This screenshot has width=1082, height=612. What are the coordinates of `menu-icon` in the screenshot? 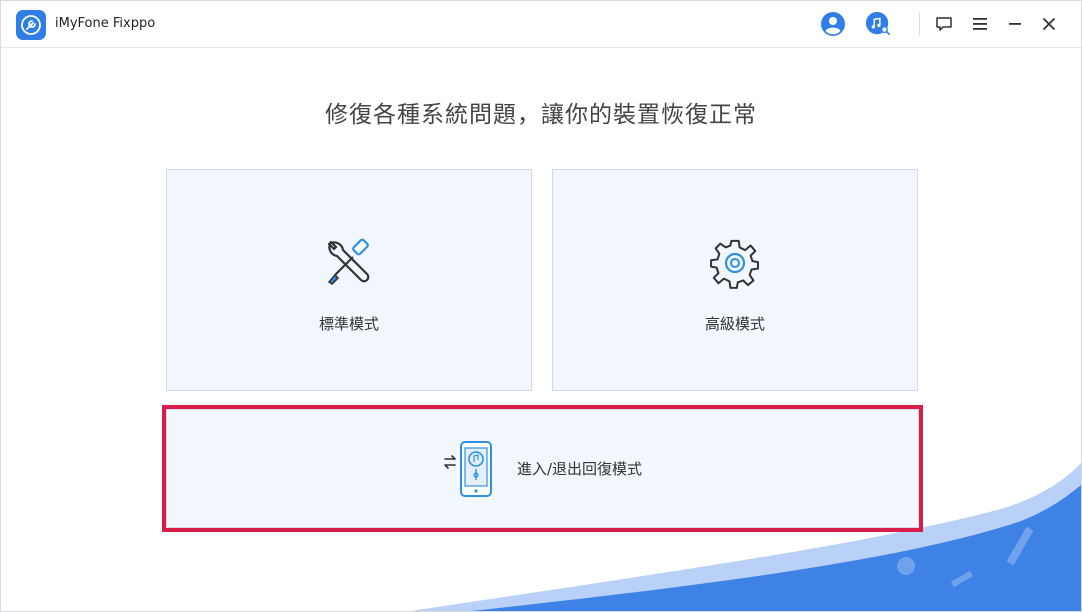 It's located at (980, 24).